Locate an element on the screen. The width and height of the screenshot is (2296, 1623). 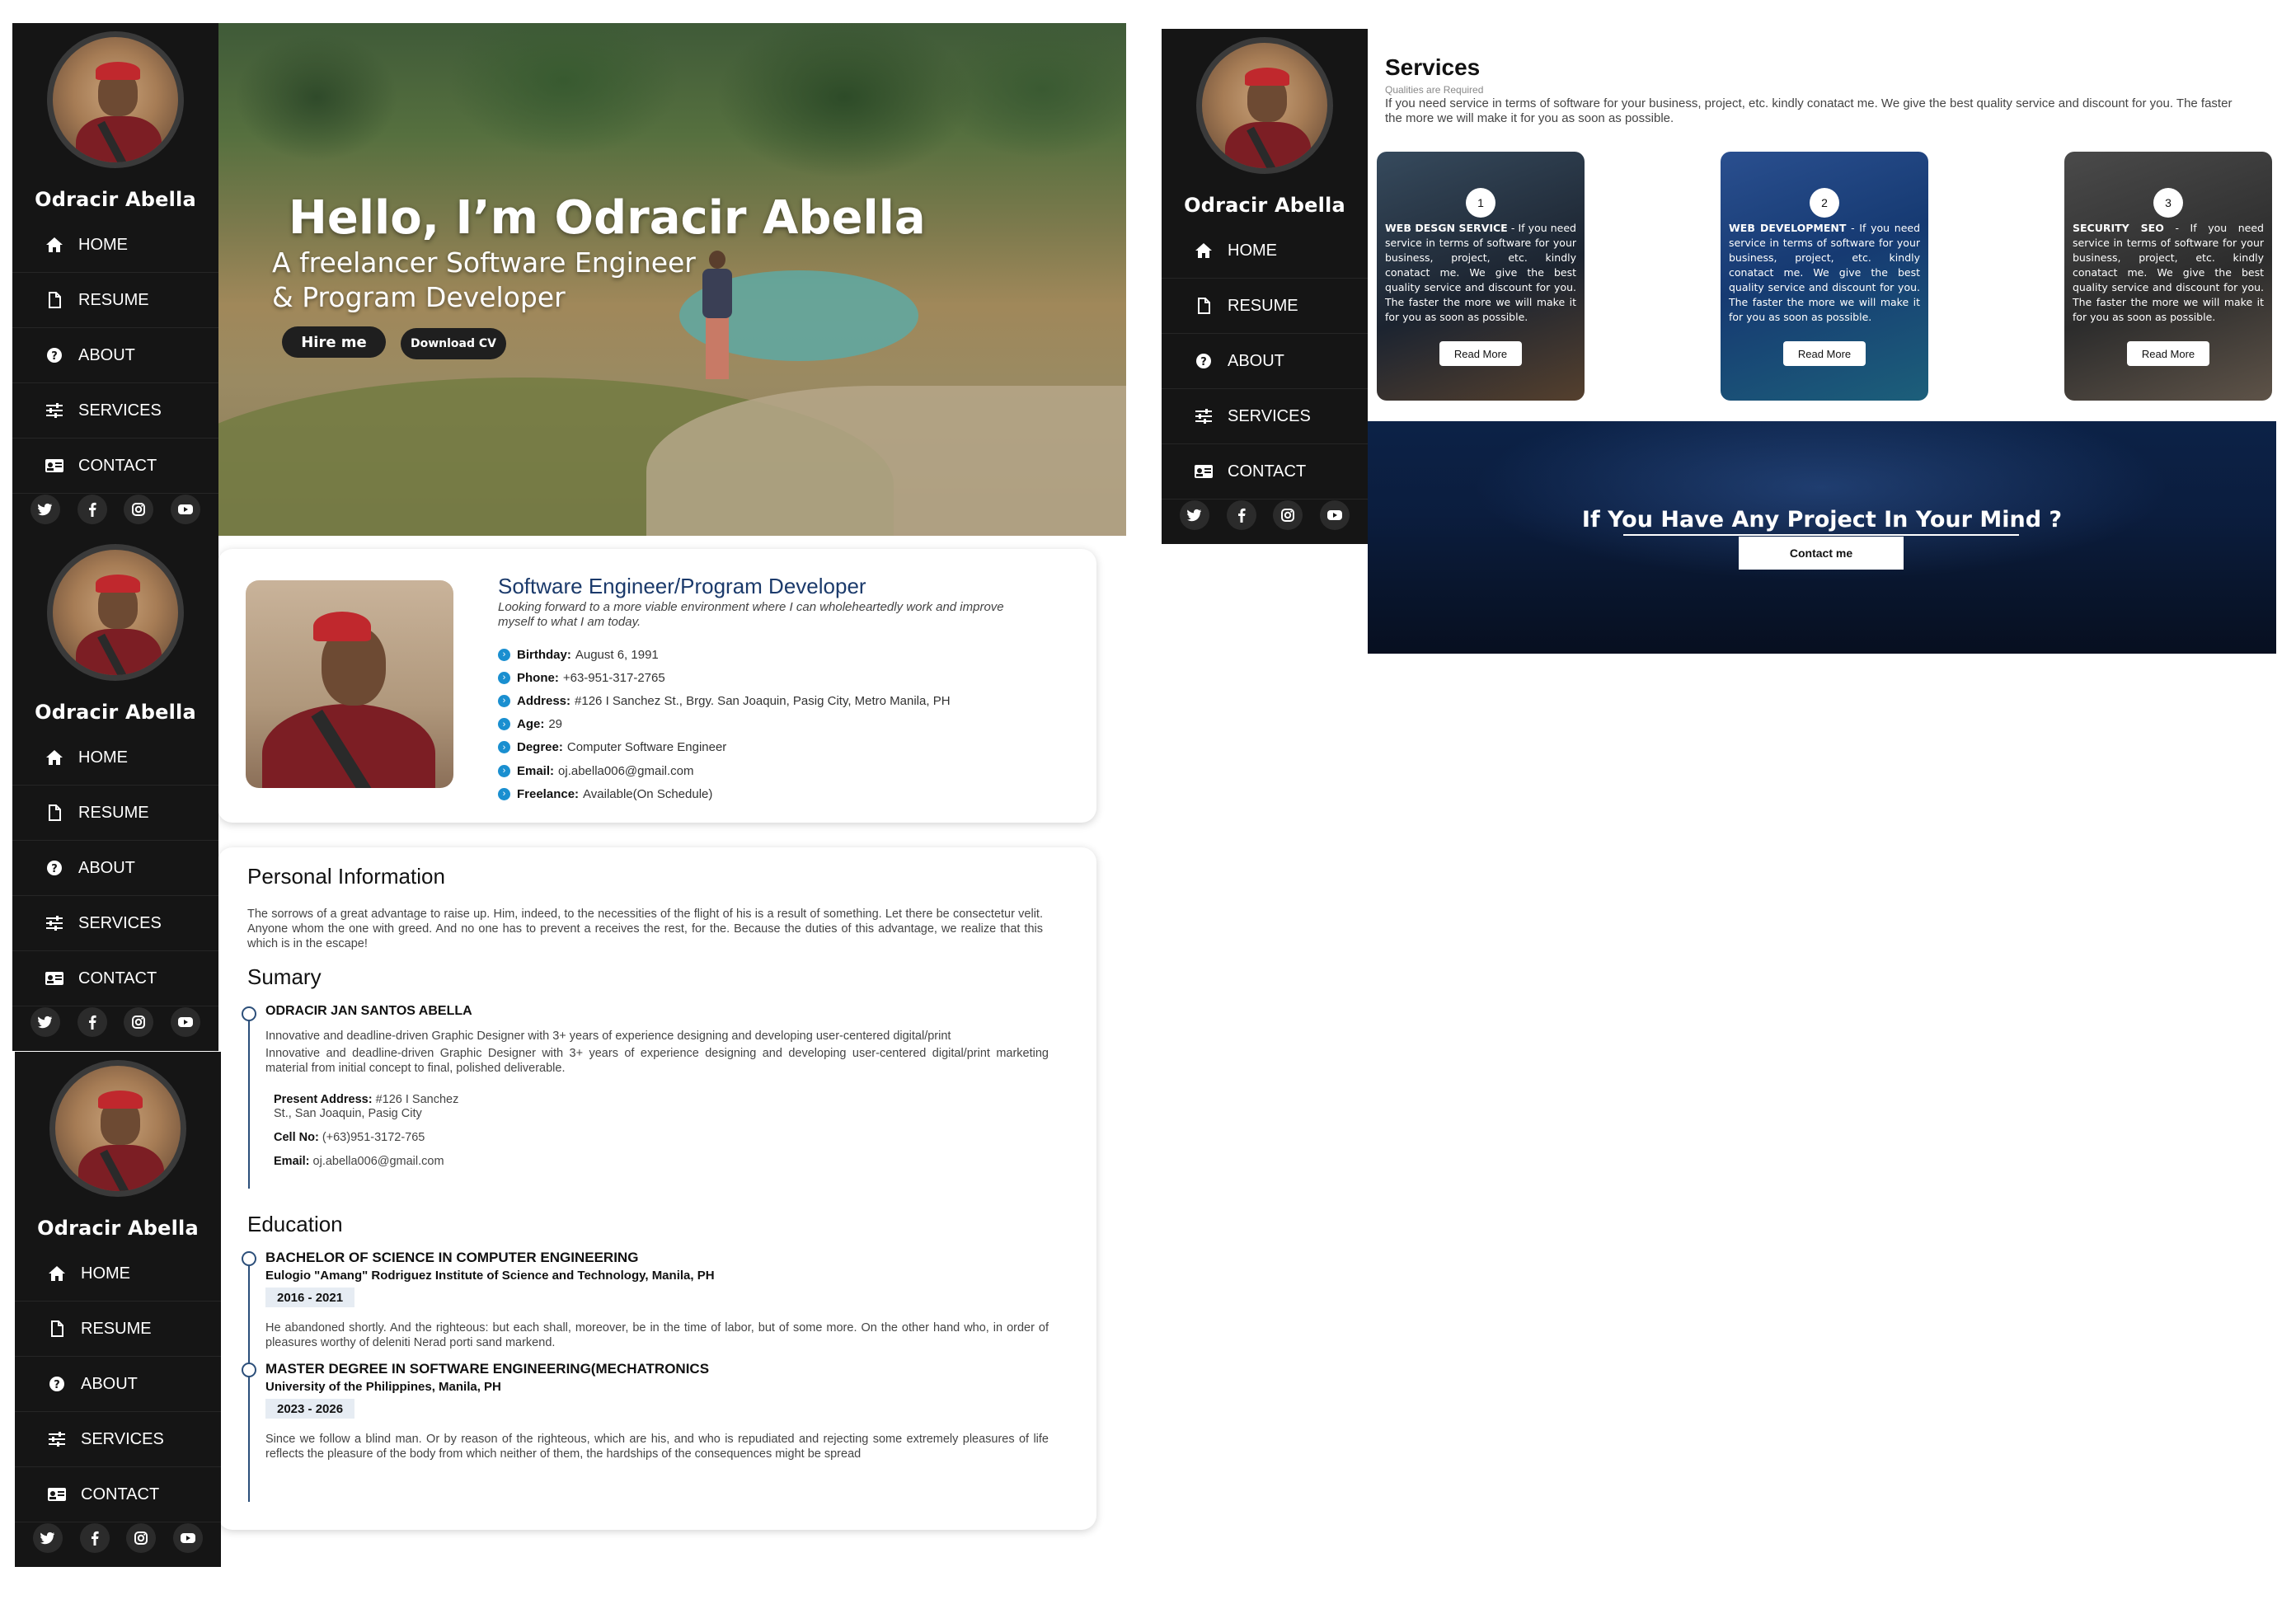
personal-info-title: Personal Information is located at coordinates (346, 876).